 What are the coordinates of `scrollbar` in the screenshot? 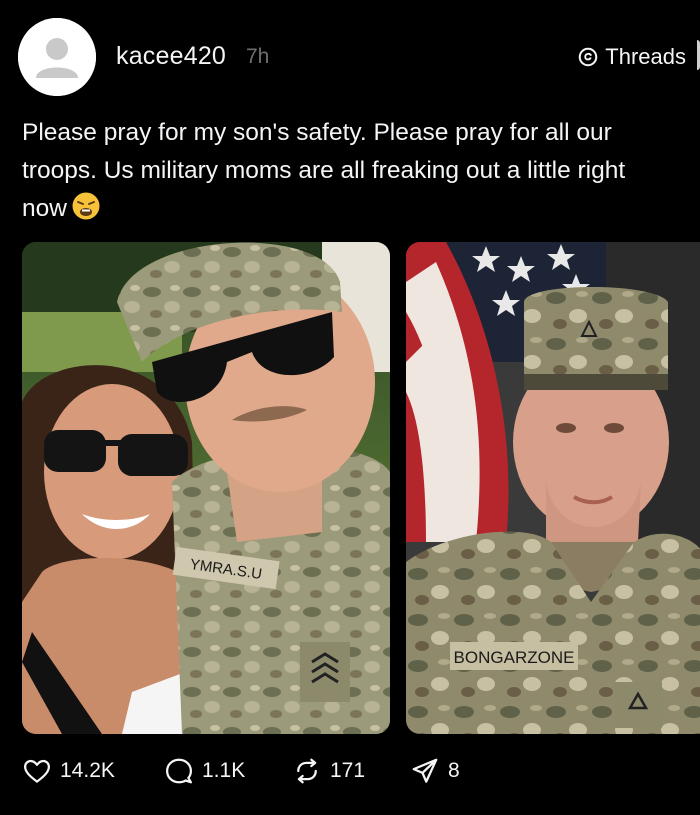 It's located at (696, 55).